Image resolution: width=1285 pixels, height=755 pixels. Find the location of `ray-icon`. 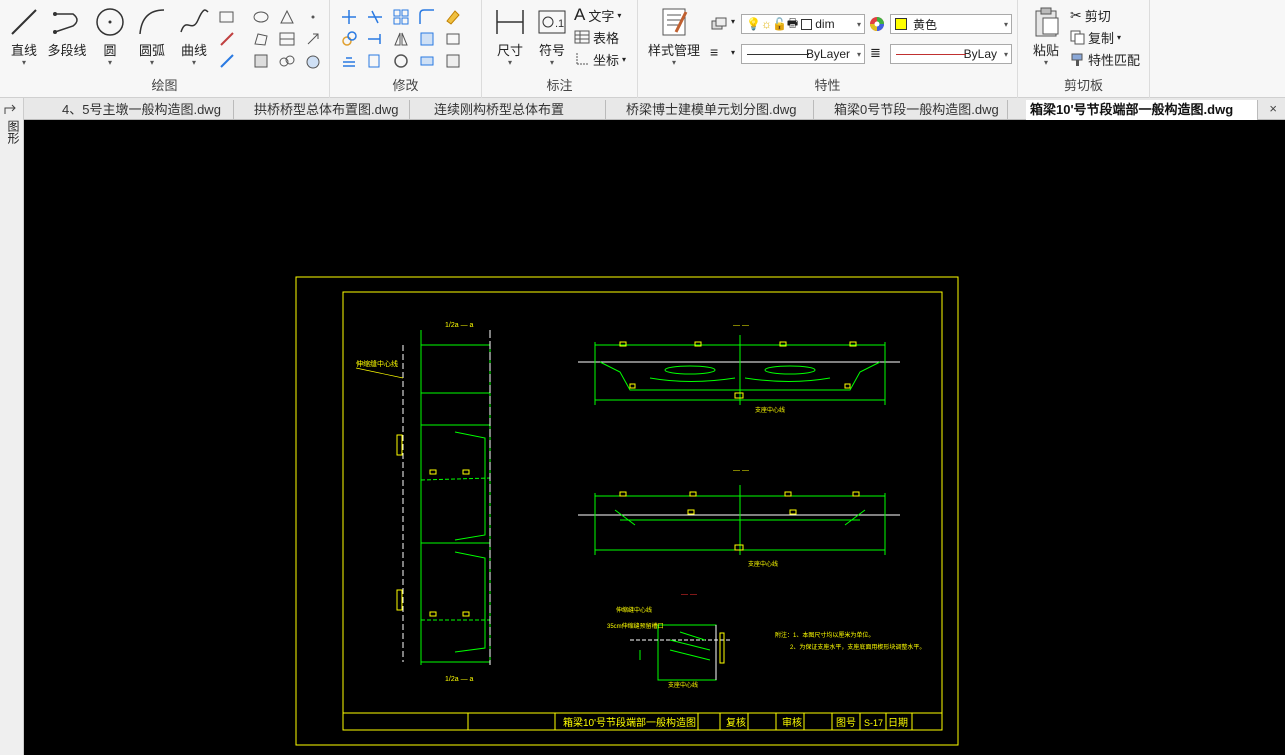

ray-icon is located at coordinates (227, 61).